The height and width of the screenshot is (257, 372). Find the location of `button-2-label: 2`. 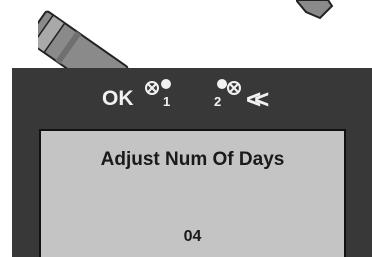

button-2-label: 2 is located at coordinates (217, 101).